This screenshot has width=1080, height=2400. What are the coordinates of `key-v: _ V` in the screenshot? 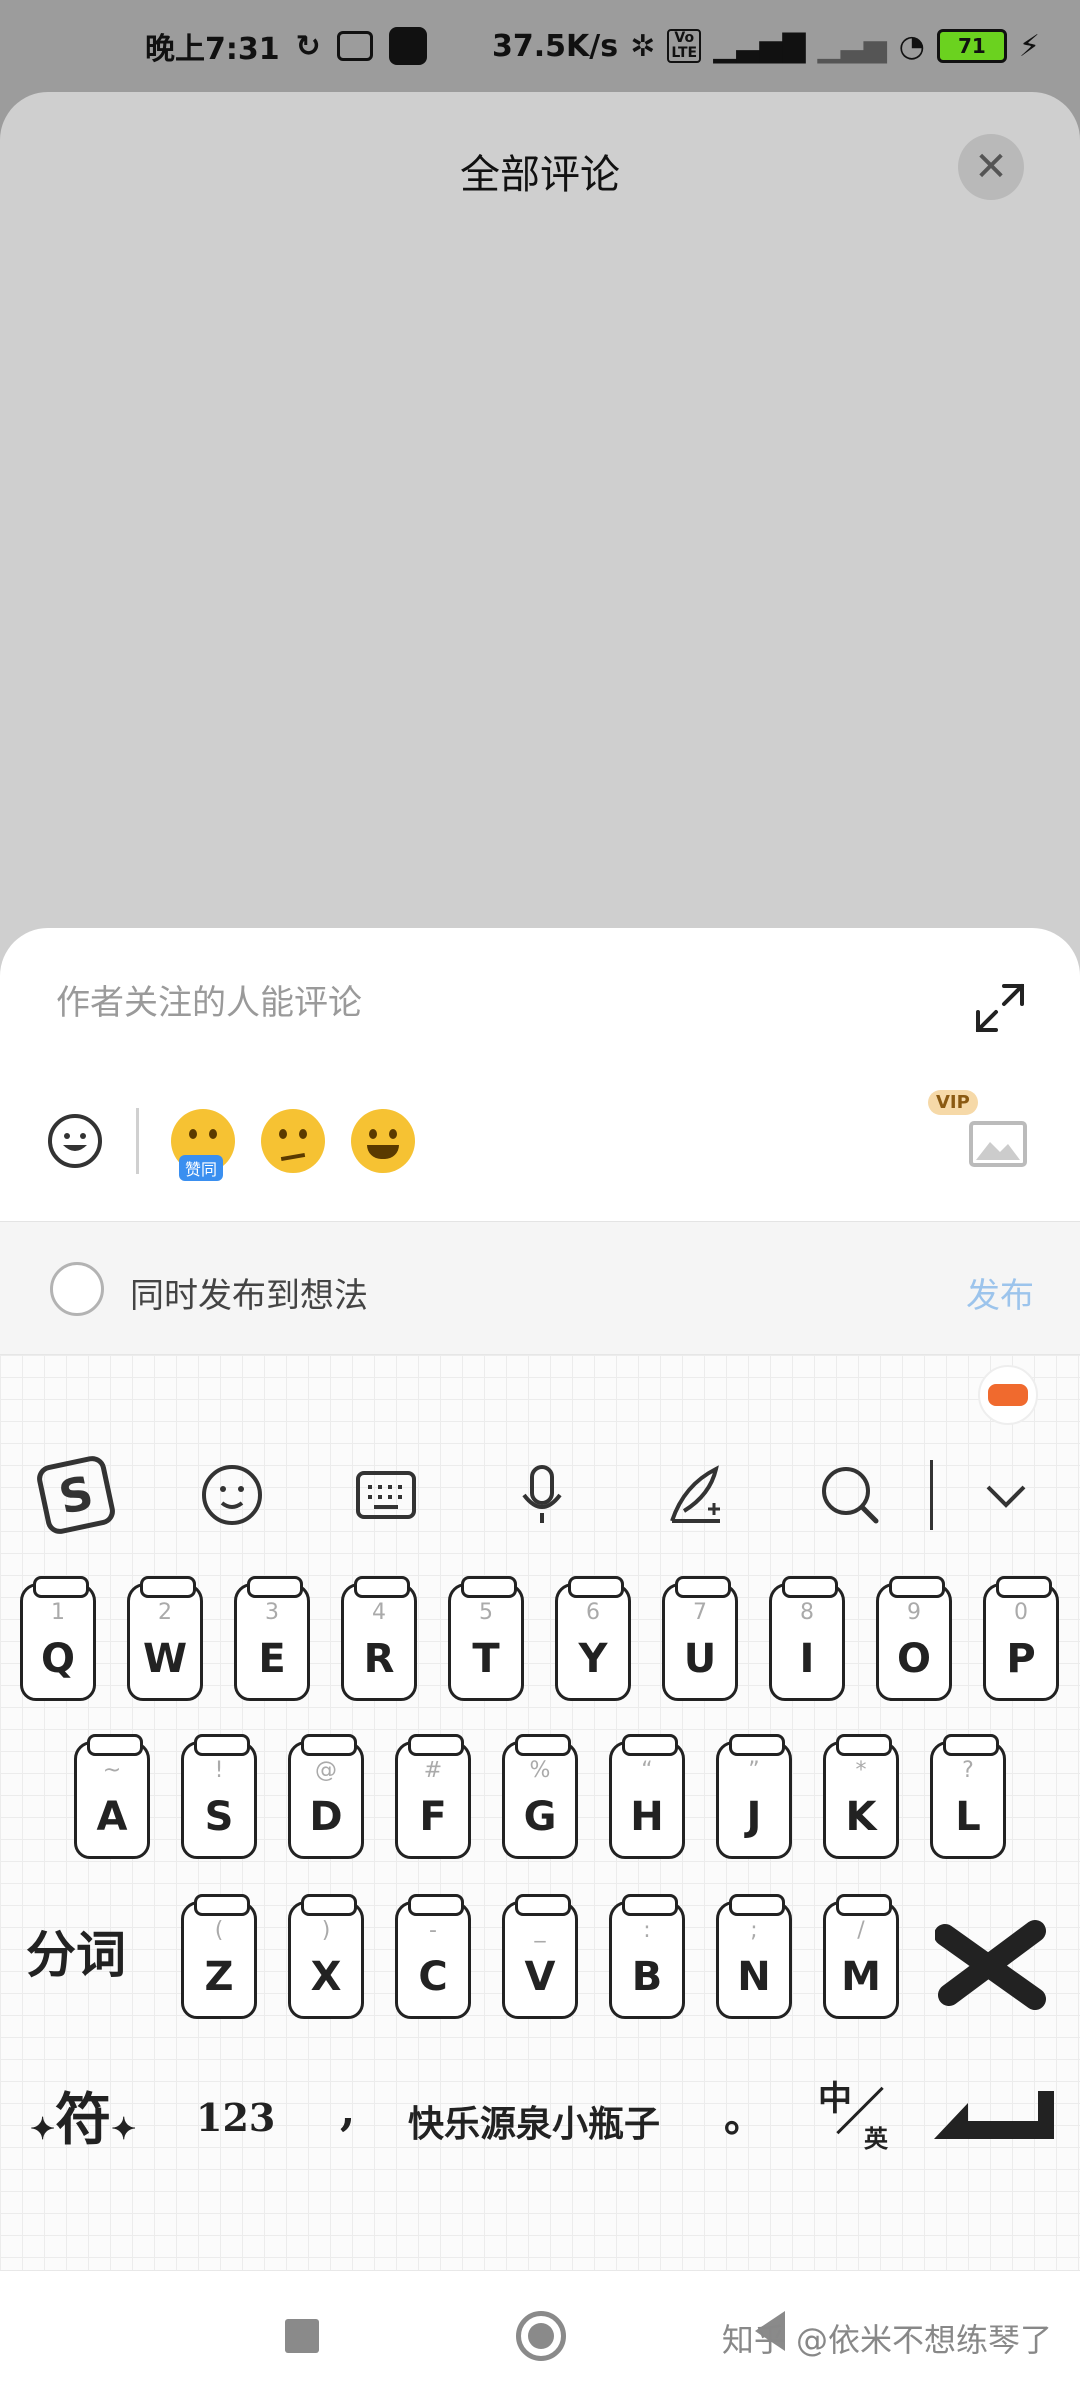 It's located at (540, 1956).